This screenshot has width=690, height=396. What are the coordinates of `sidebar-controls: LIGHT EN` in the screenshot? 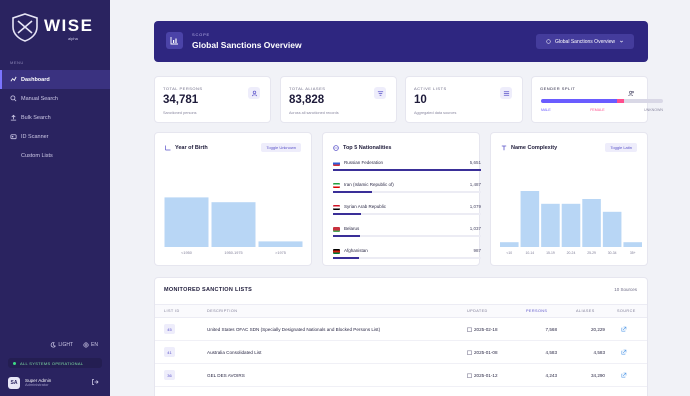 It's located at (55, 345).